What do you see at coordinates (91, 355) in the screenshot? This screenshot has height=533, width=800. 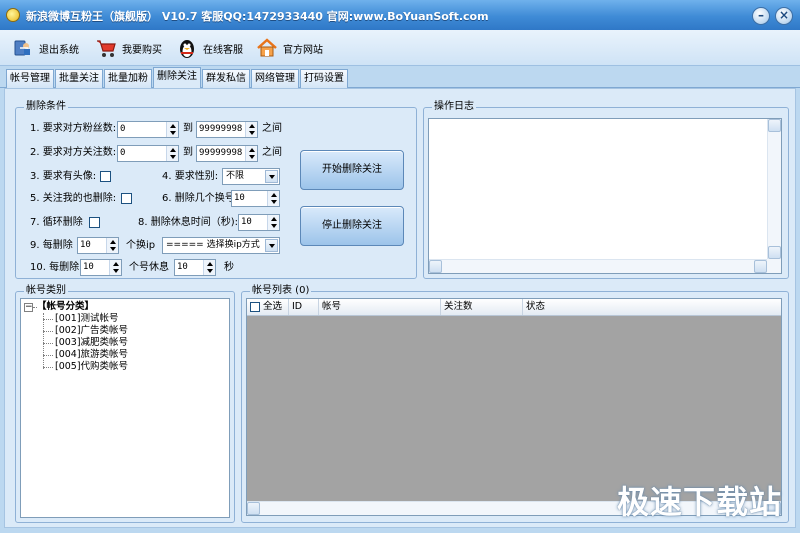 I see `tree-item-004: [004]旅游类帐号` at bounding box center [91, 355].